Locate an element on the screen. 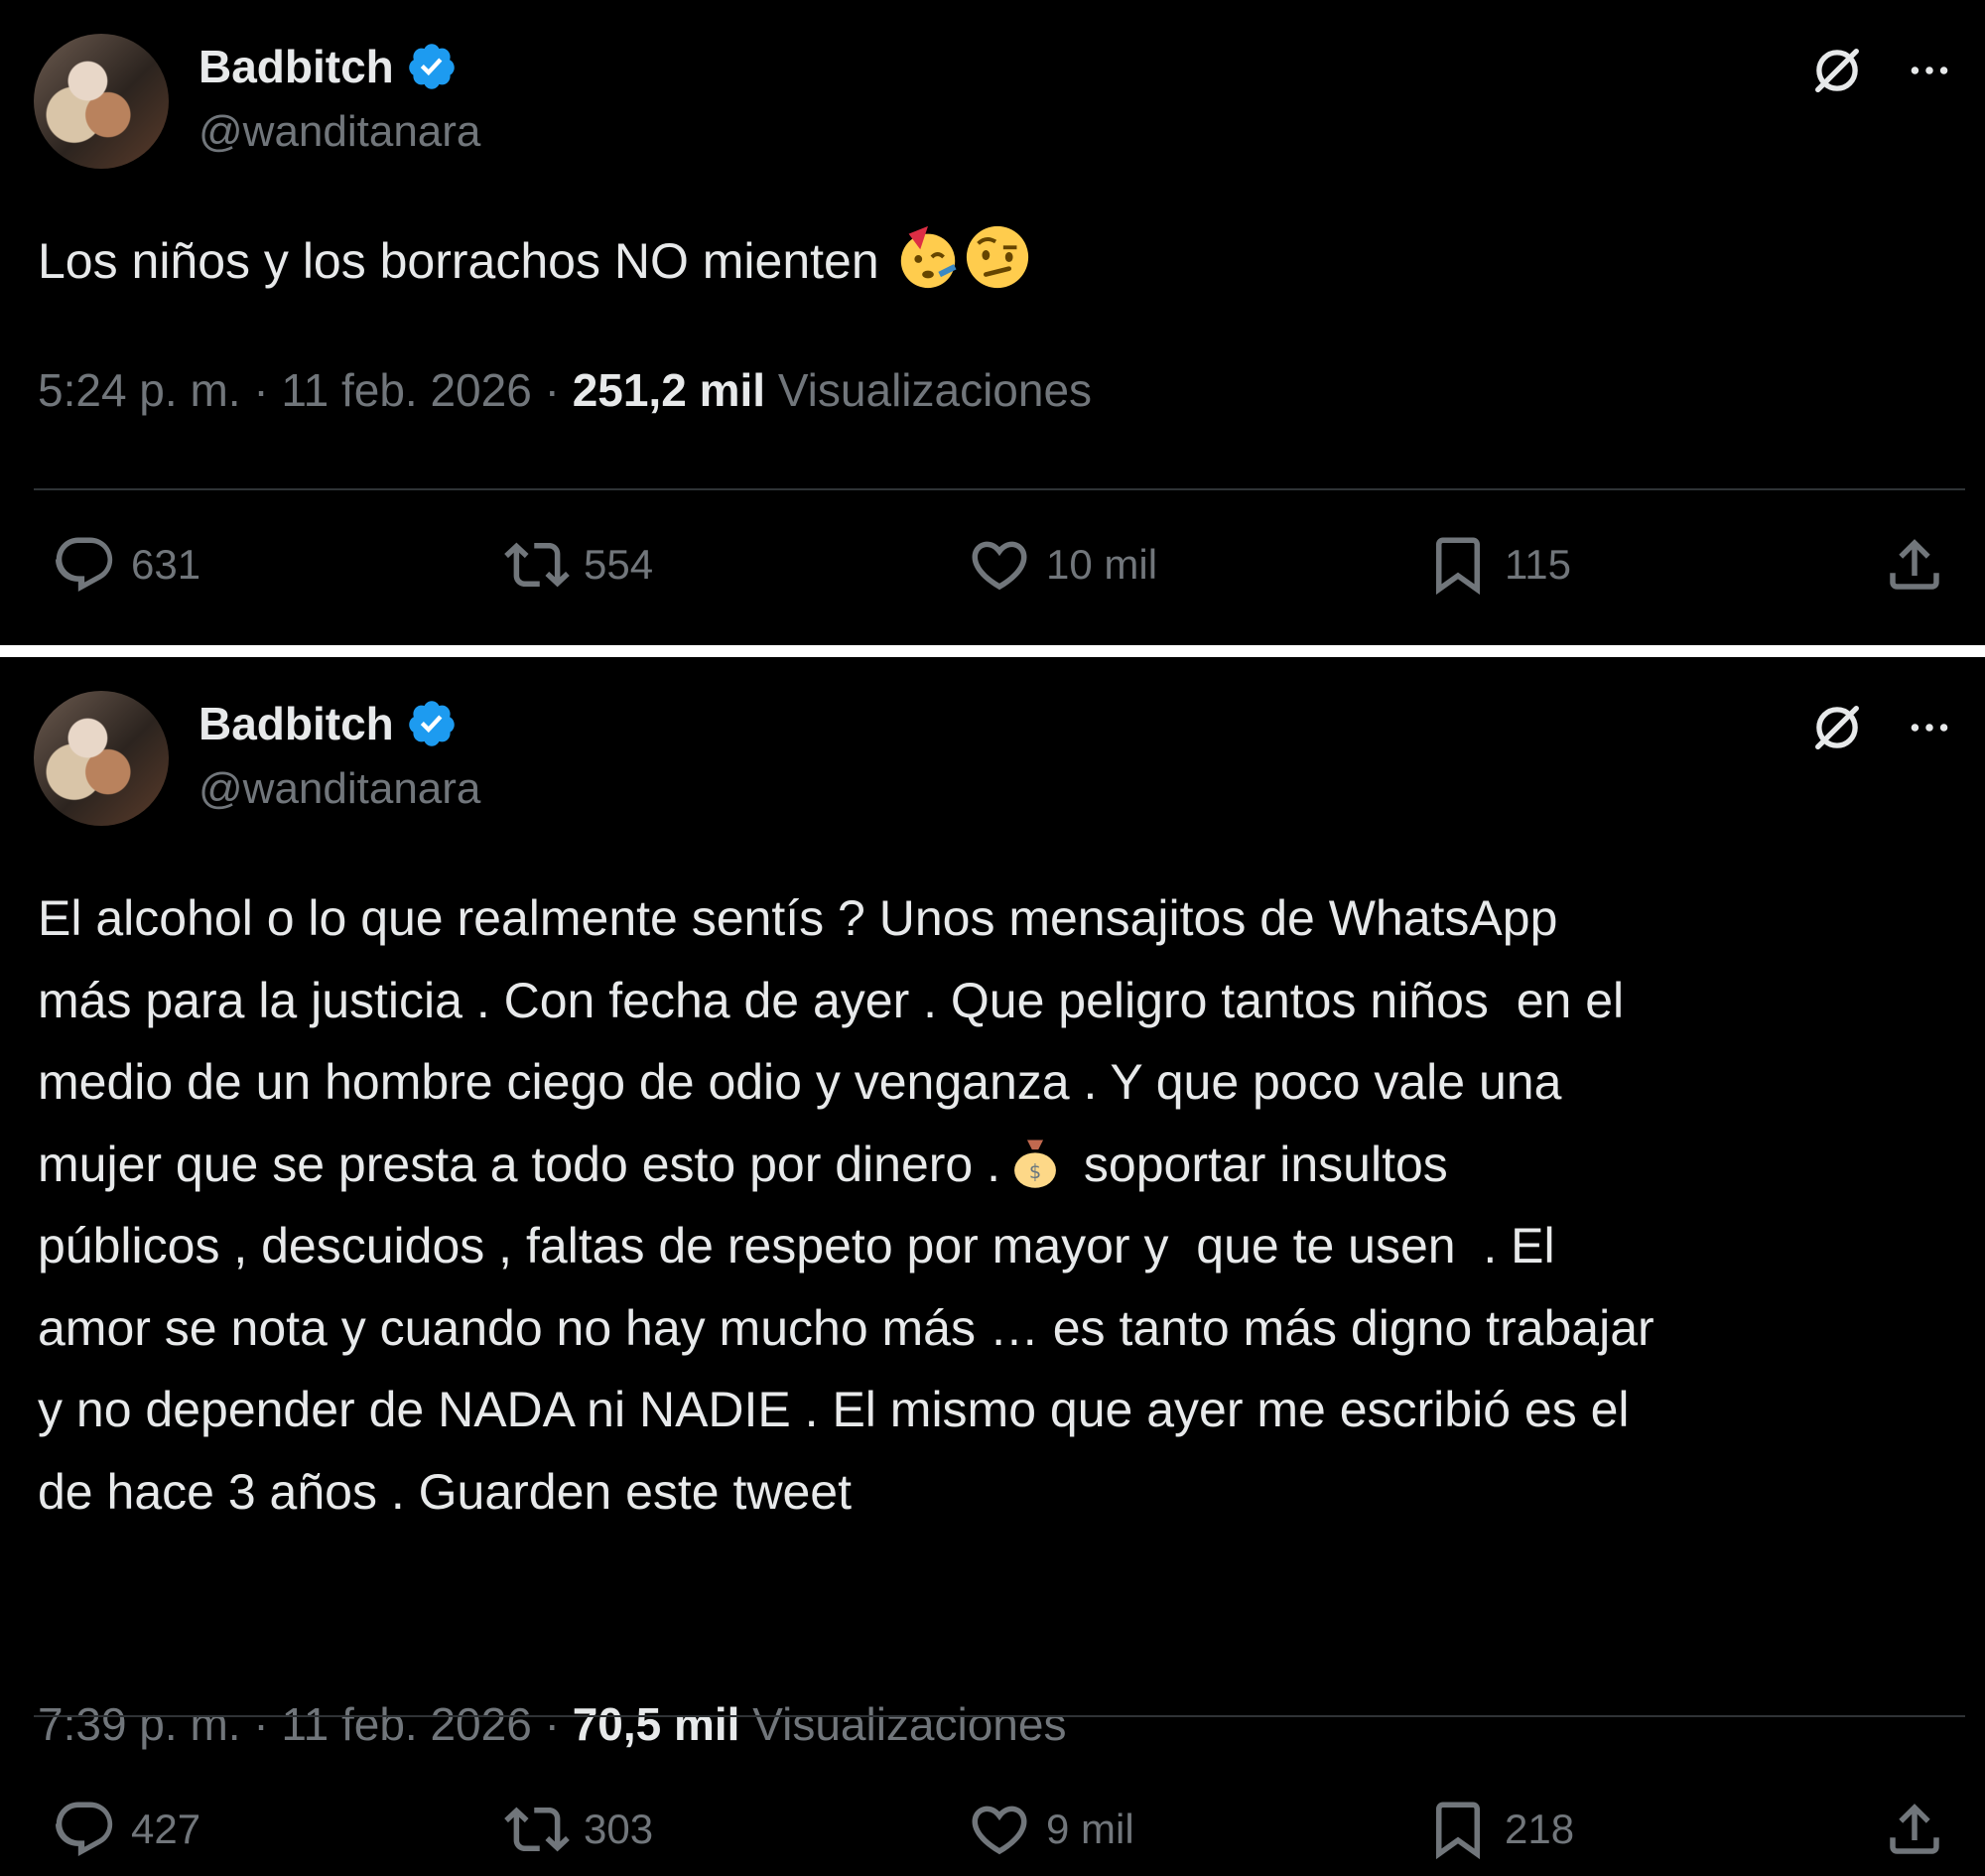  action-bar: 631 554 10 mil 115 is located at coordinates (992, 571).